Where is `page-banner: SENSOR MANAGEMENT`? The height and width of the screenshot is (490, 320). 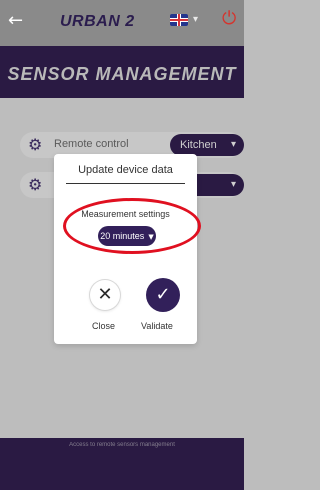 page-banner: SENSOR MANAGEMENT is located at coordinates (122, 72).